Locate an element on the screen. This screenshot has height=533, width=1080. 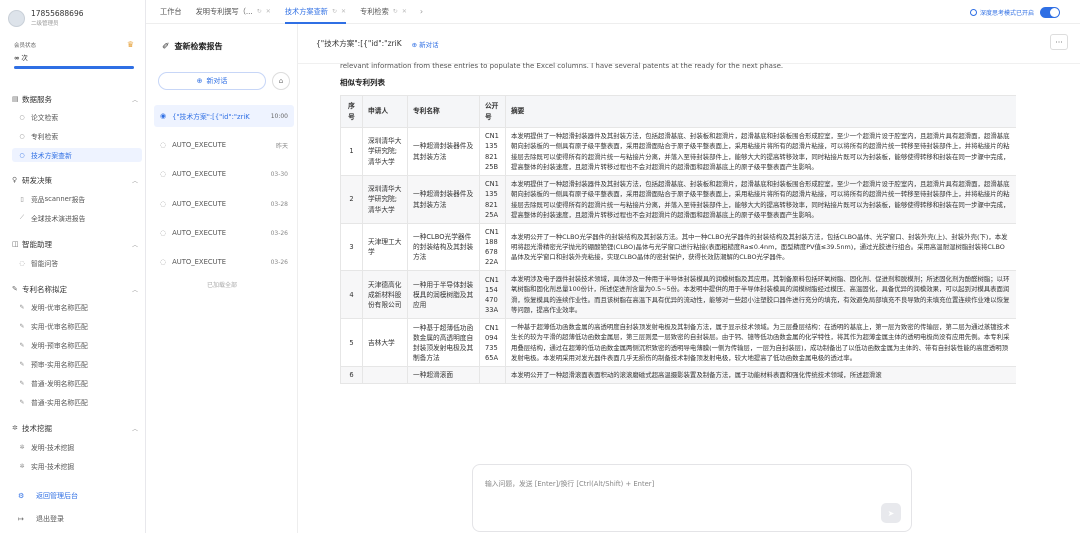
member-status: 会员状态 ♛ ∞ 次 is located at coordinates (74, 54).